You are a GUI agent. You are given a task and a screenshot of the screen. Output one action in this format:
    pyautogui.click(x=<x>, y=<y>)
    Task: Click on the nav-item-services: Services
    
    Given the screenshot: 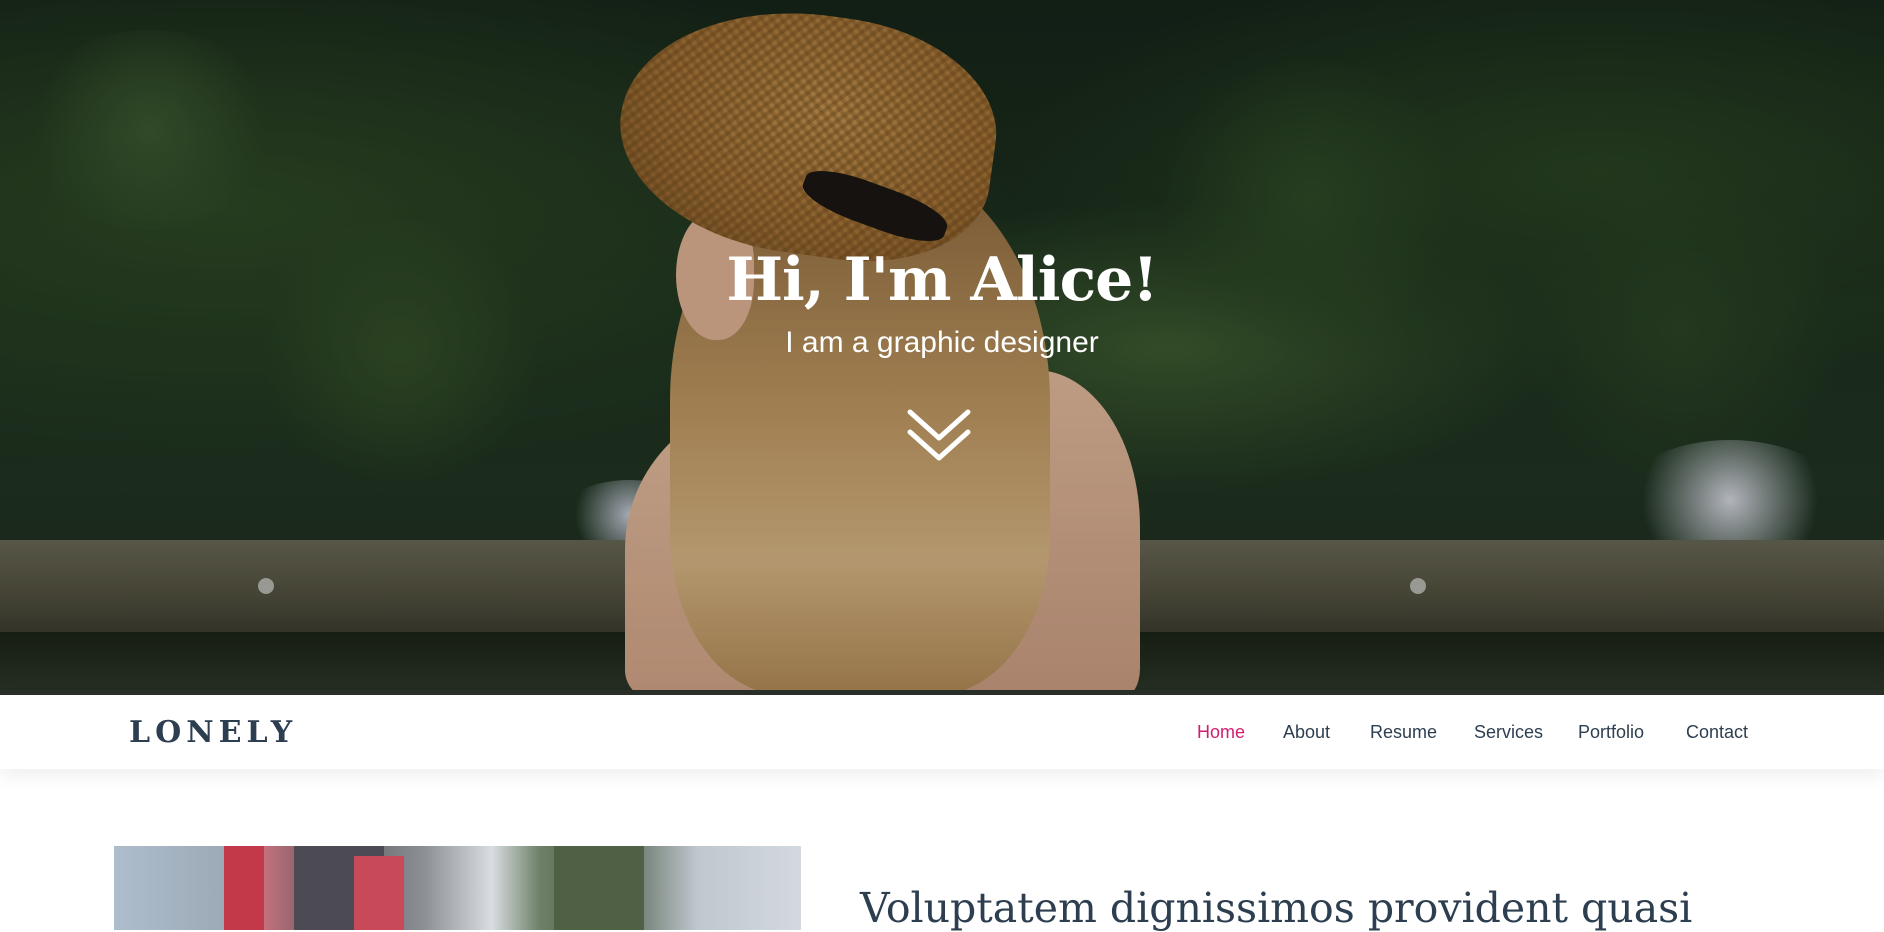 What is the action you would take?
    pyautogui.click(x=1508, y=732)
    